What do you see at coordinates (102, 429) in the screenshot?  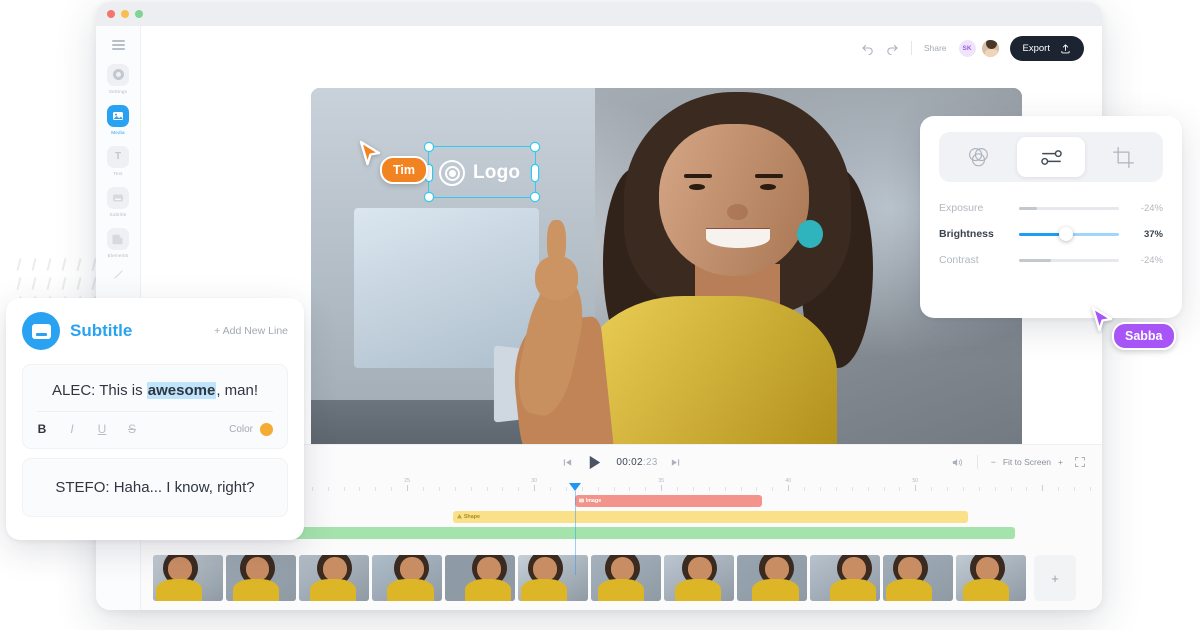 I see `underline-button: U` at bounding box center [102, 429].